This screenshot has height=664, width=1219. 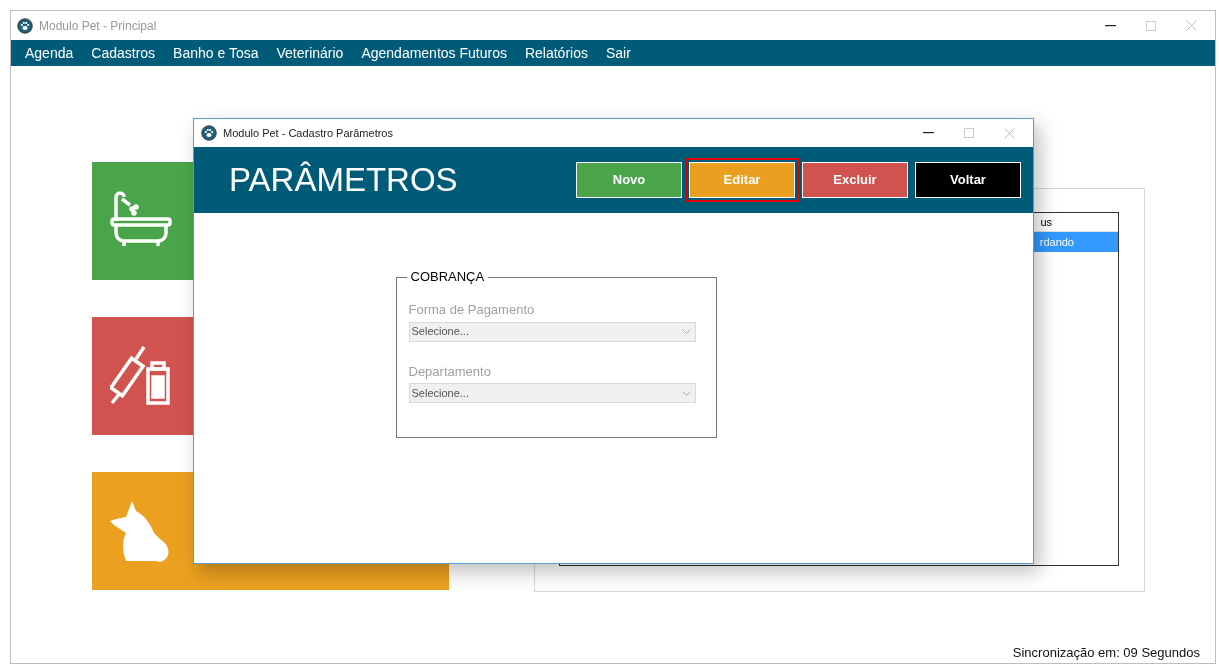 I want to click on sync-status: Sincronização em: 09 Segundos, so click(x=1106, y=652).